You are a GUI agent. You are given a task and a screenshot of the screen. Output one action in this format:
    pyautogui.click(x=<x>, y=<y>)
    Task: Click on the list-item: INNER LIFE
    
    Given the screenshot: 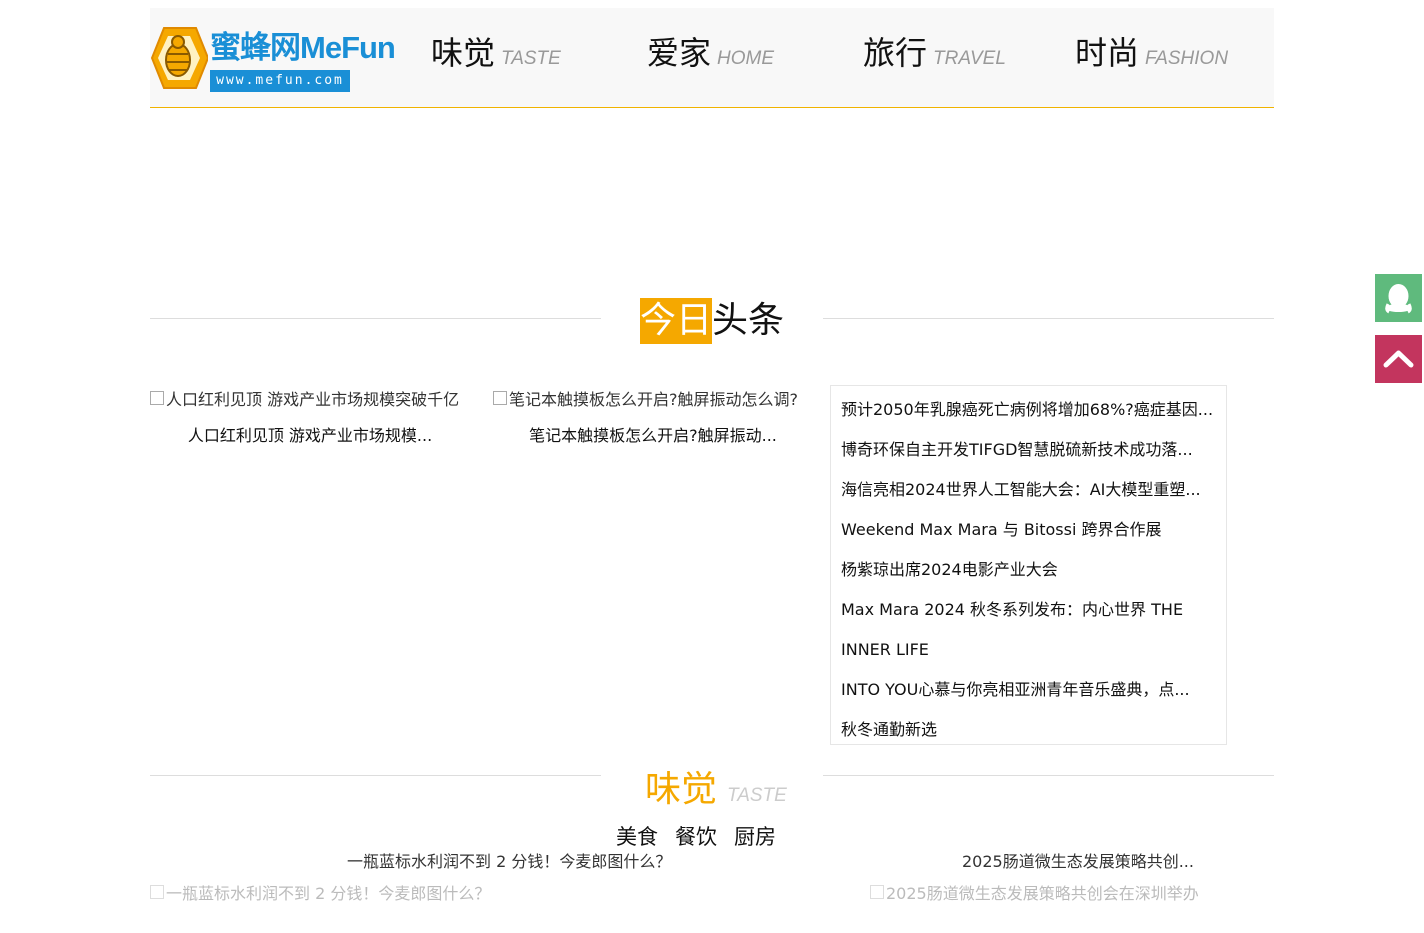 What is the action you would take?
    pyautogui.click(x=1028, y=650)
    